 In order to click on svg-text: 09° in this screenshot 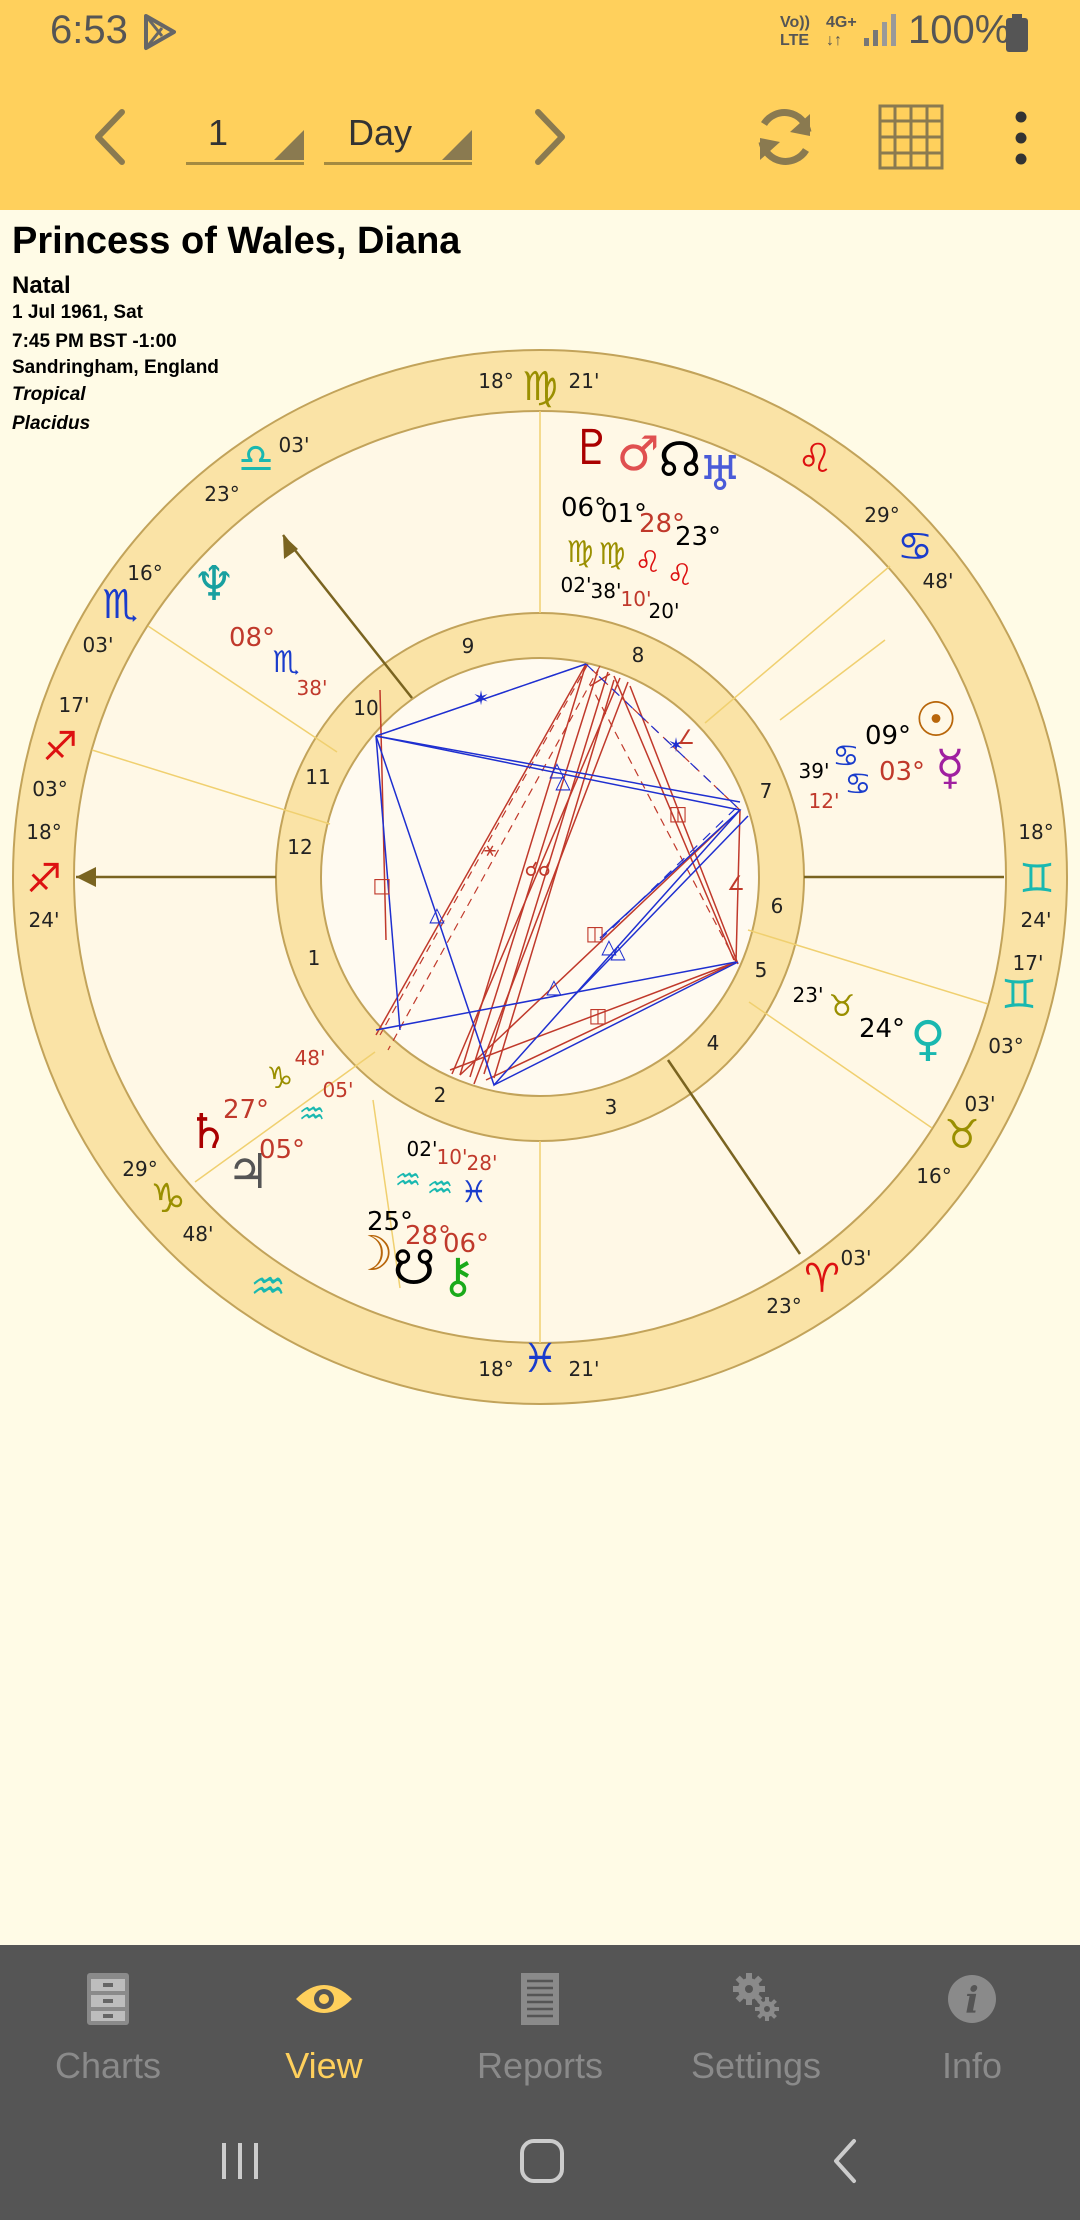, I will do `click(888, 736)`.